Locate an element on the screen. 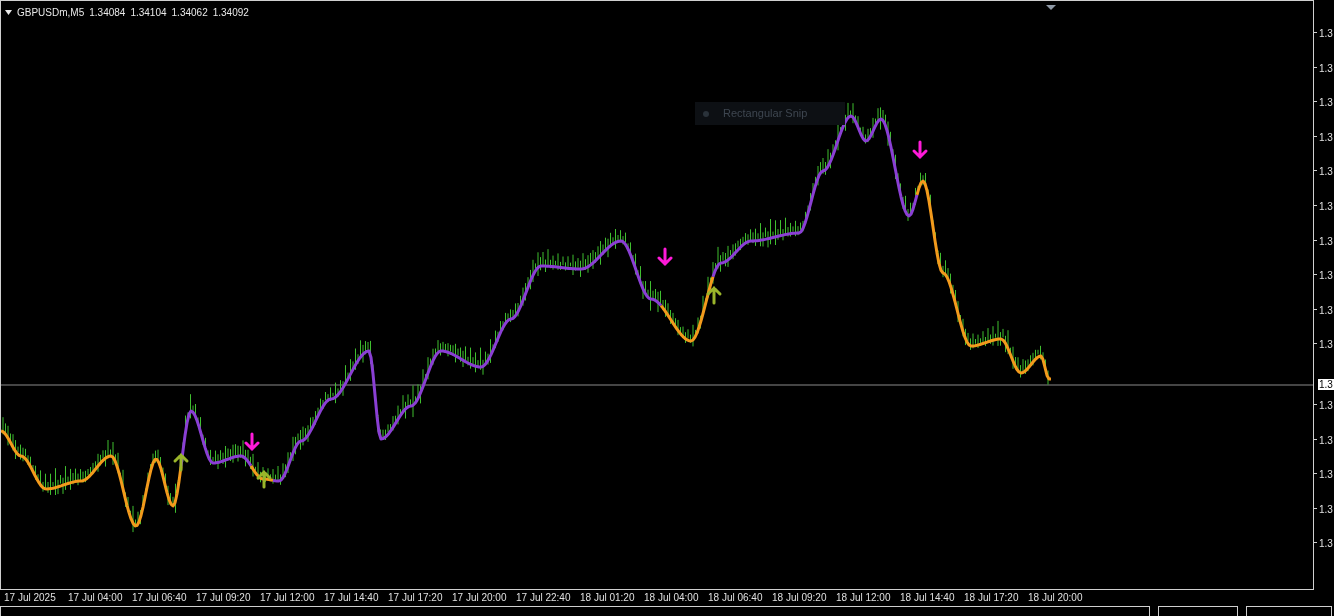 This screenshot has width=1334, height=616. price-value: 1.34084 is located at coordinates (107, 13).